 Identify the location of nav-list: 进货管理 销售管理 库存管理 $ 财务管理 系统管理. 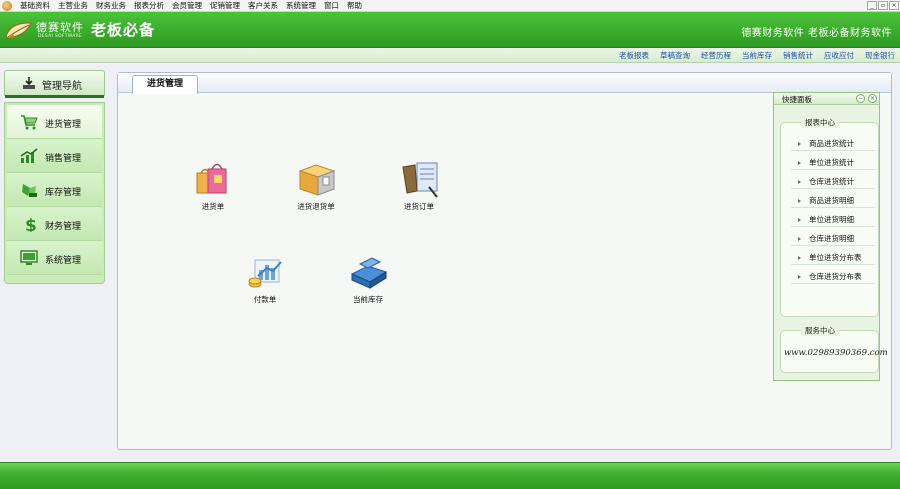
(54, 193).